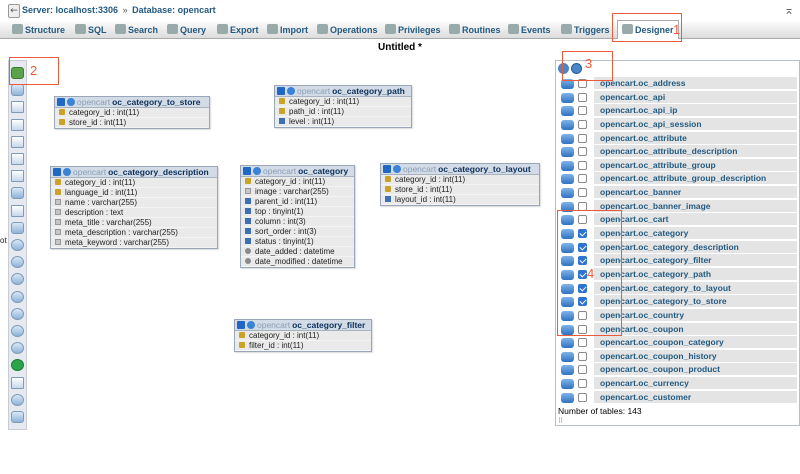 The height and width of the screenshot is (474, 800). What do you see at coordinates (695, 315) in the screenshot?
I see `table-list-name: opencart.oc_country` at bounding box center [695, 315].